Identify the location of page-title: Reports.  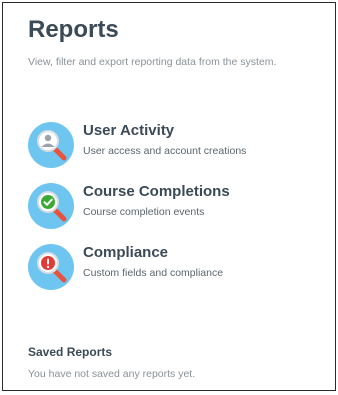
(73, 29).